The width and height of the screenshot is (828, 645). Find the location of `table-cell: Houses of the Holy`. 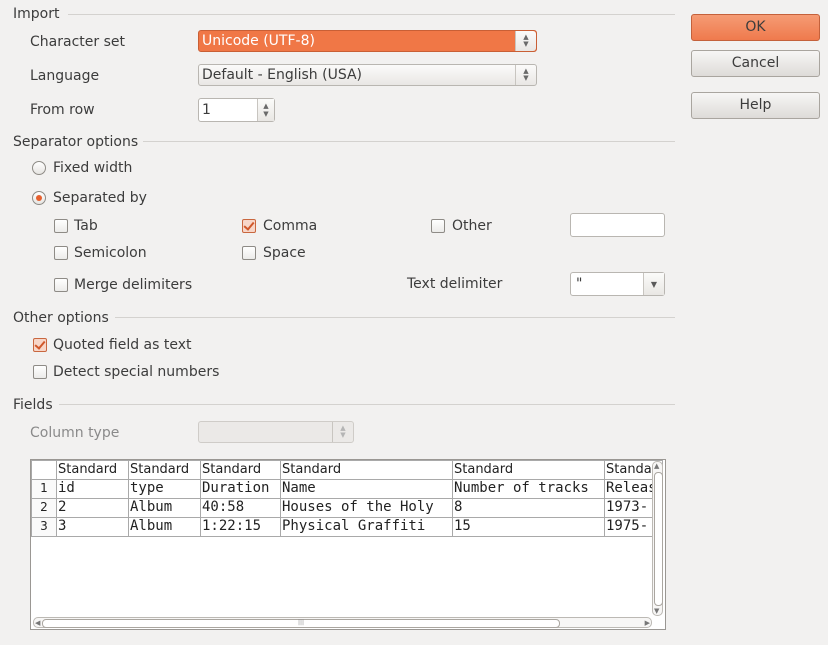

table-cell: Houses of the Holy is located at coordinates (366, 508).